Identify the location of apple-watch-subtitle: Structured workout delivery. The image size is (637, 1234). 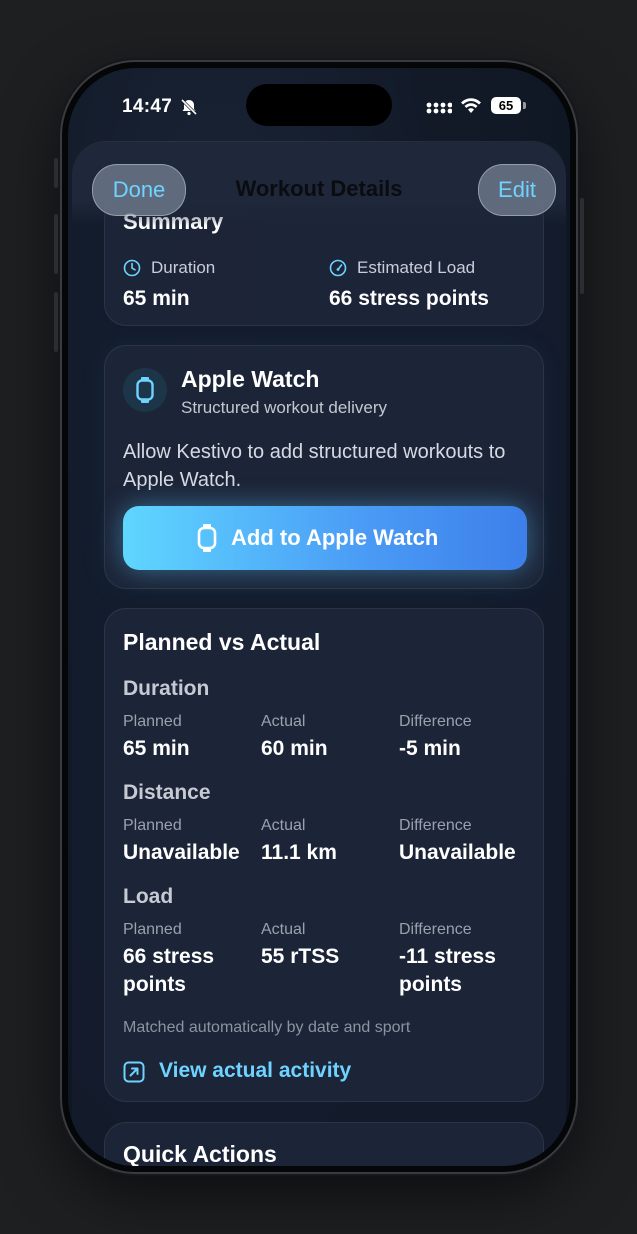
(284, 407).